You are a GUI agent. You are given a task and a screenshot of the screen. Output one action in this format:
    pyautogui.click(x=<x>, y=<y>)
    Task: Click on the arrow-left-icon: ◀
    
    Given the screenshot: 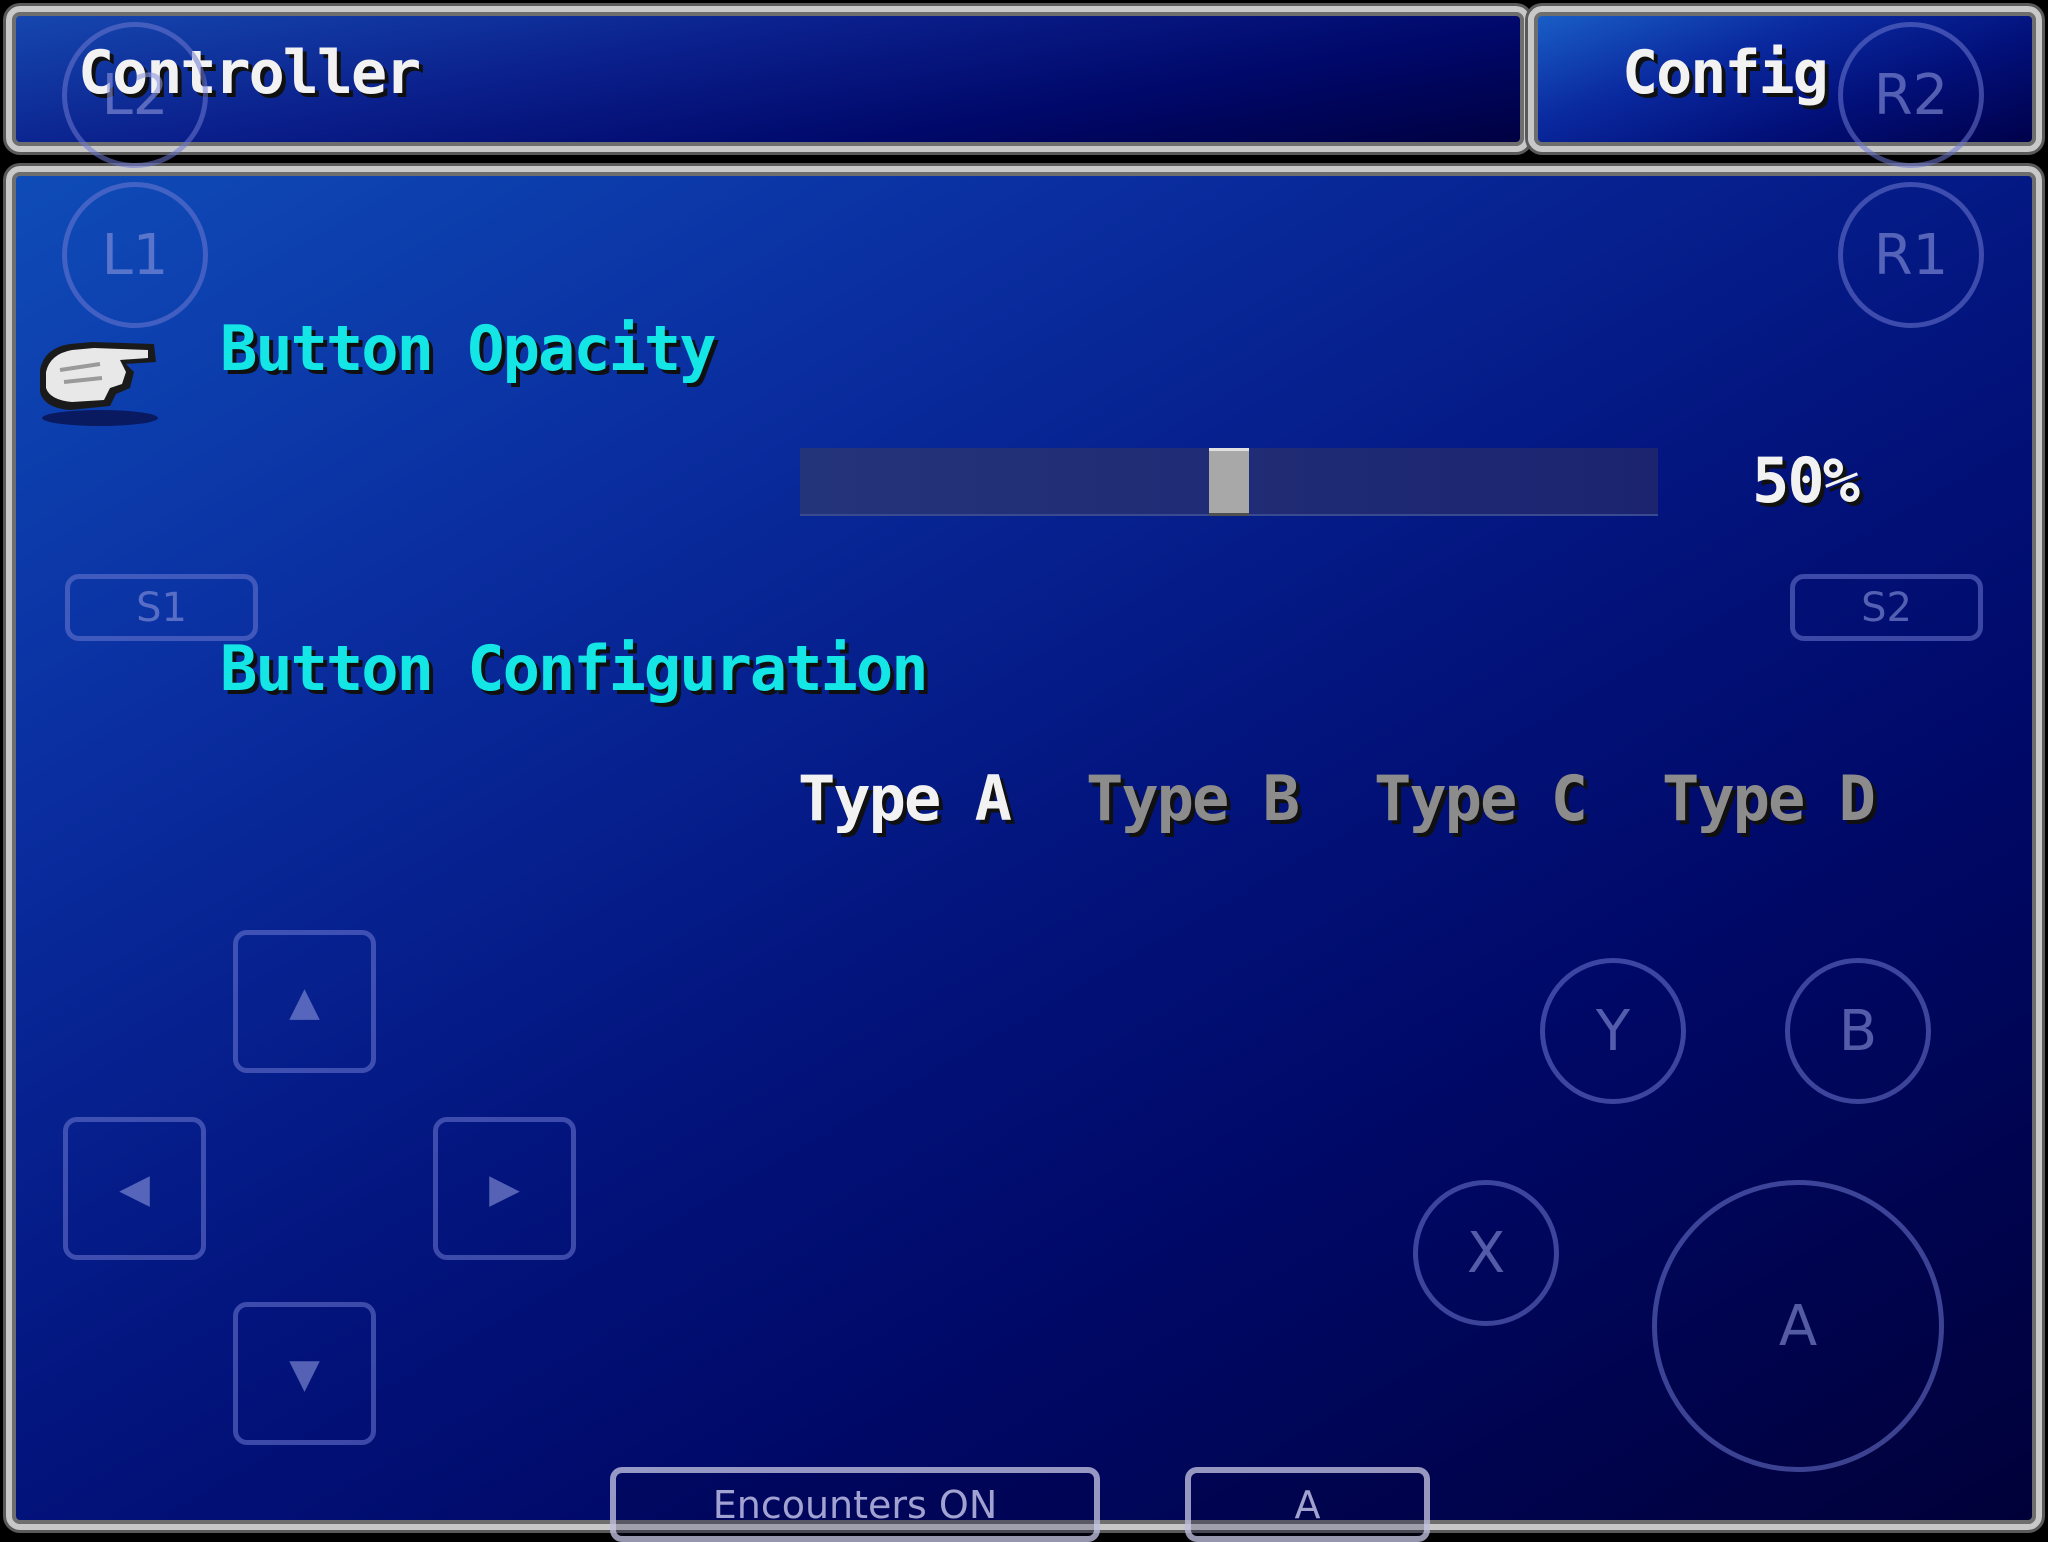 What is the action you would take?
    pyautogui.click(x=134, y=1188)
    